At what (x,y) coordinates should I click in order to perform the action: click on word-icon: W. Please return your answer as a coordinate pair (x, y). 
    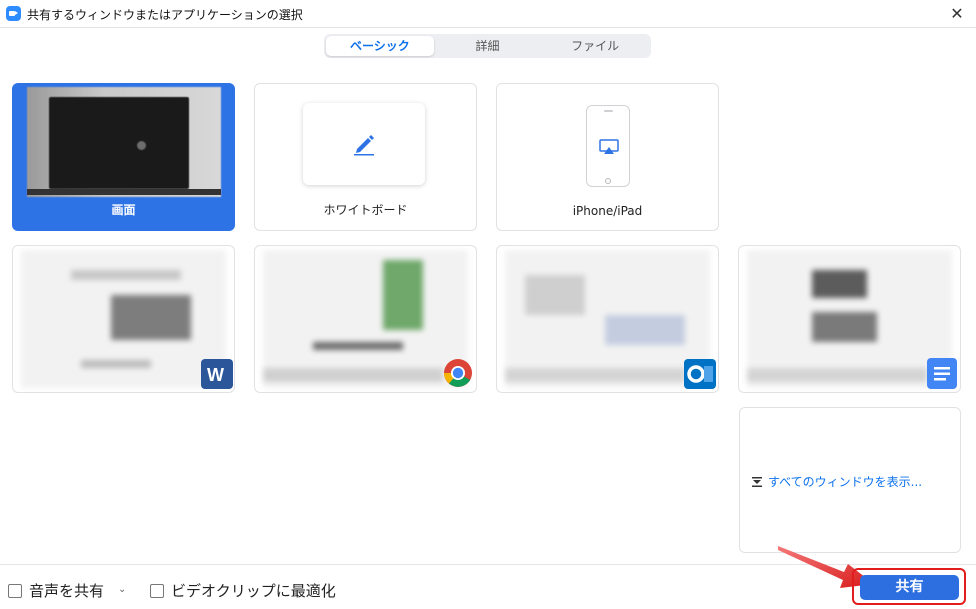
    Looking at the image, I should click on (217, 374).